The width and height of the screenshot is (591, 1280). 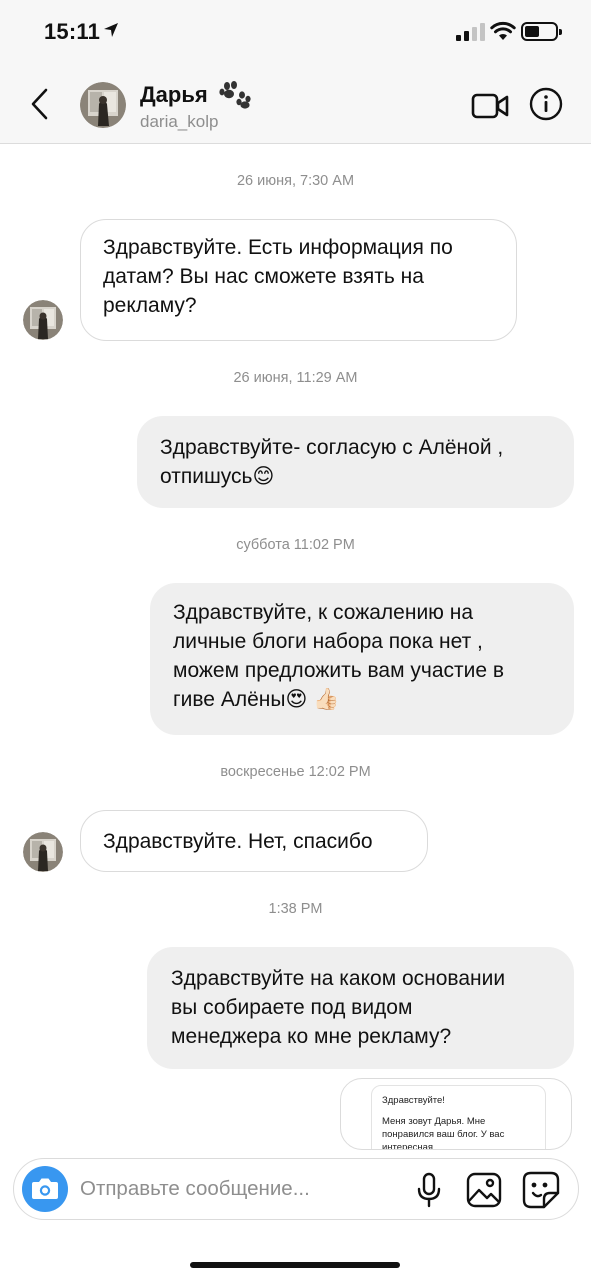 What do you see at coordinates (413, 1100) in the screenshot?
I see `preview-greeting: Здравствуйте!` at bounding box center [413, 1100].